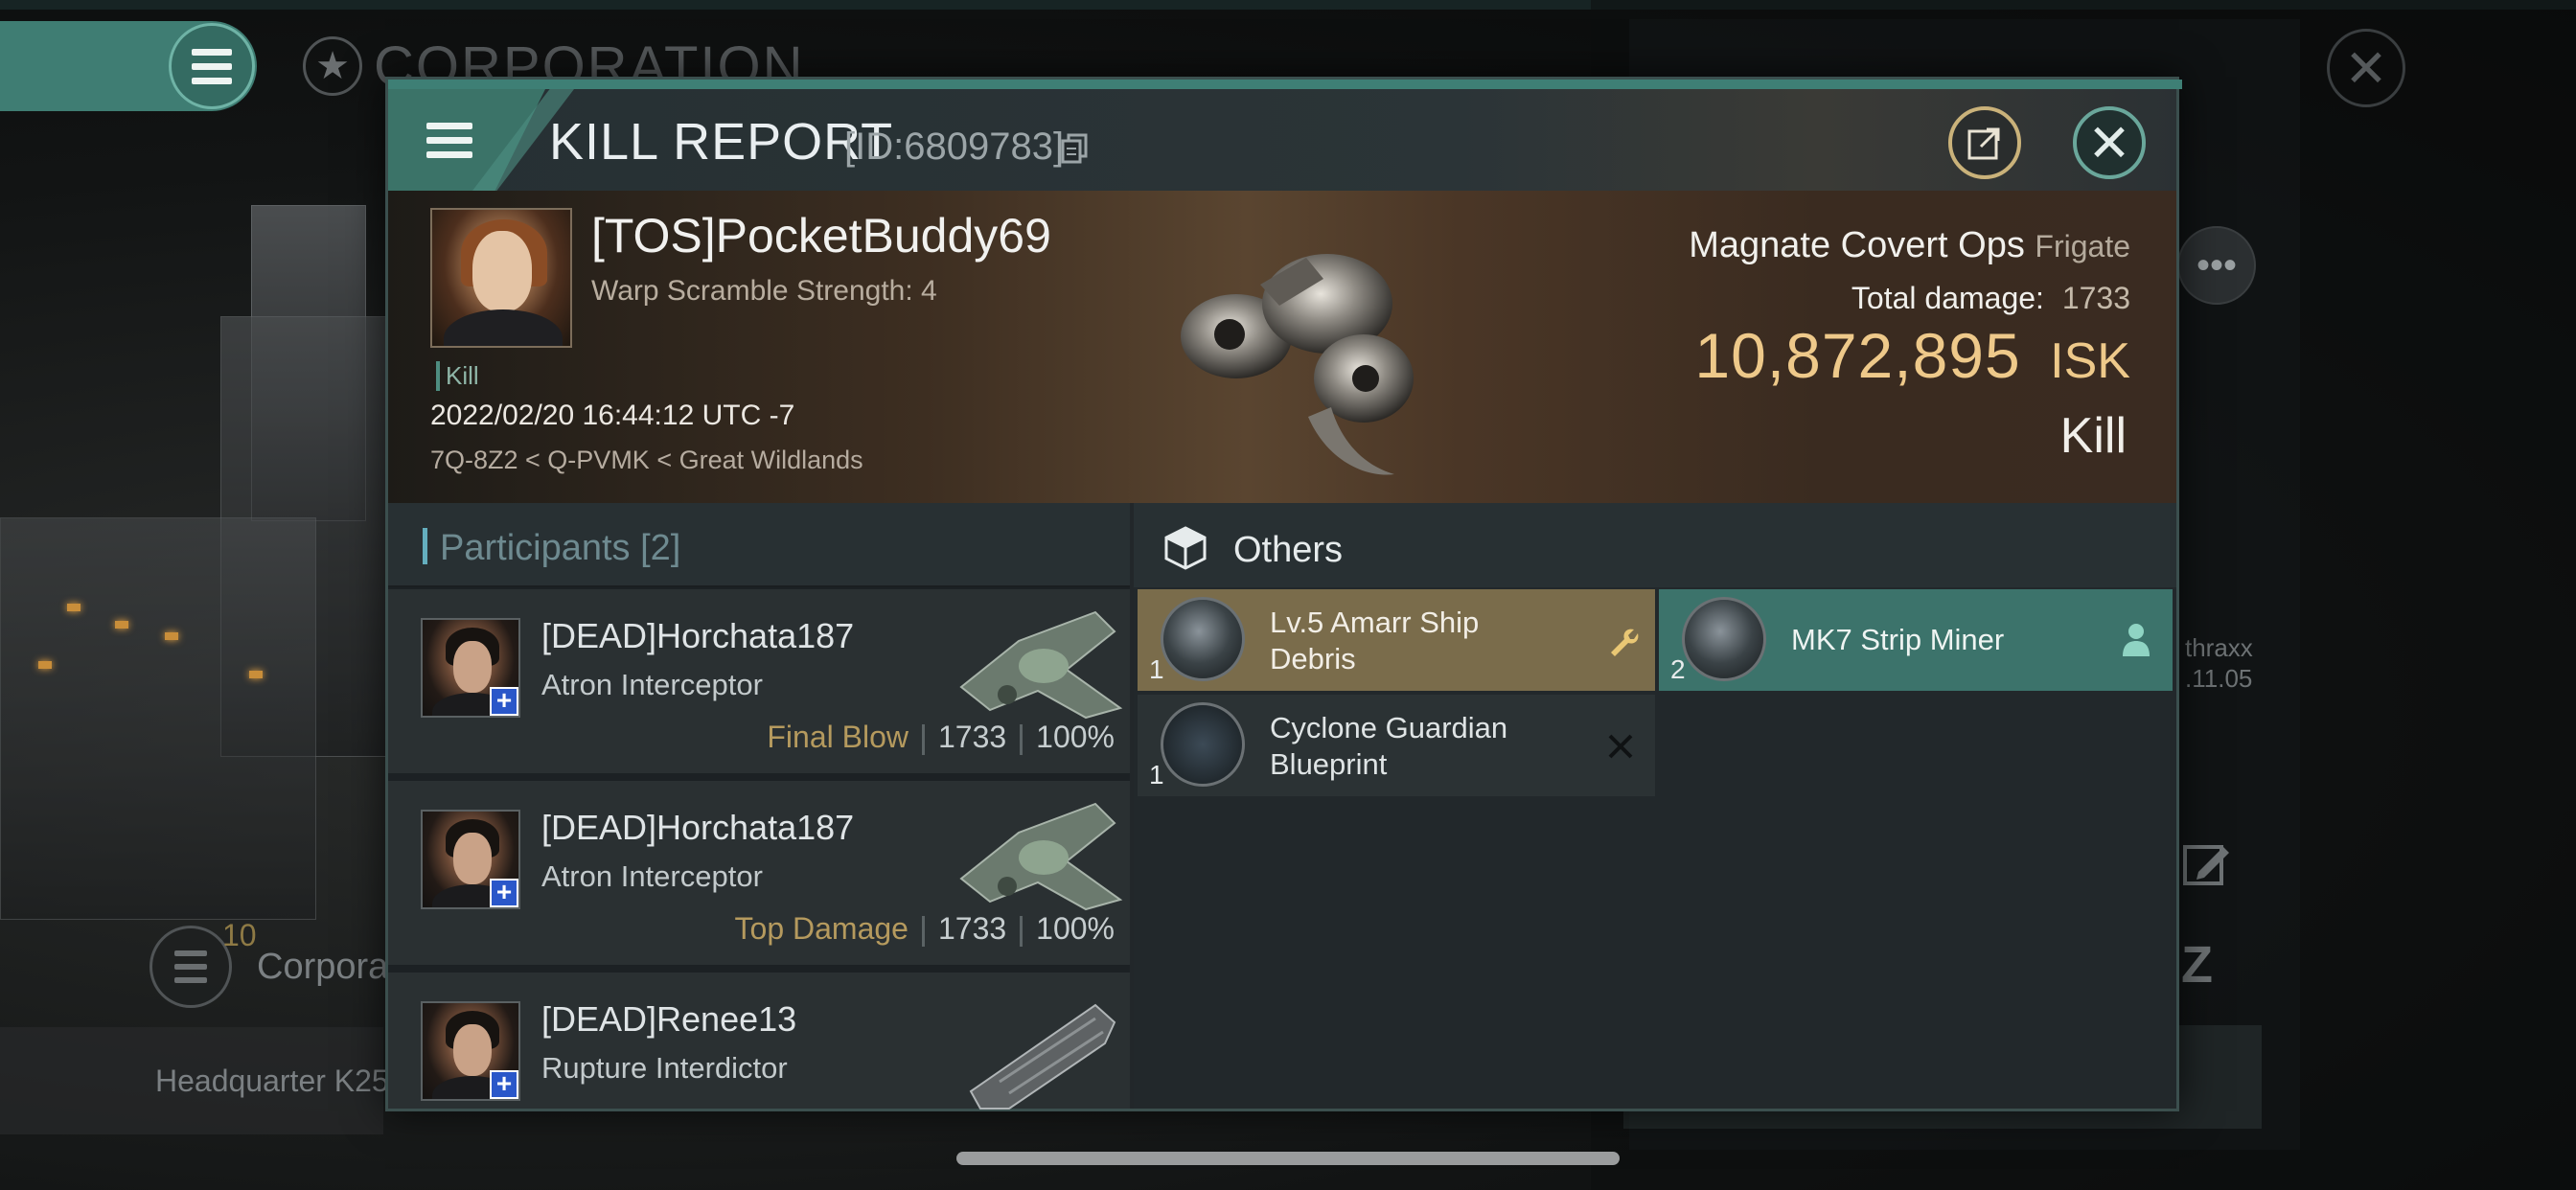 This screenshot has height=1190, width=2576. What do you see at coordinates (2366, 68) in the screenshot?
I see `bg-close-icon: ✕` at bounding box center [2366, 68].